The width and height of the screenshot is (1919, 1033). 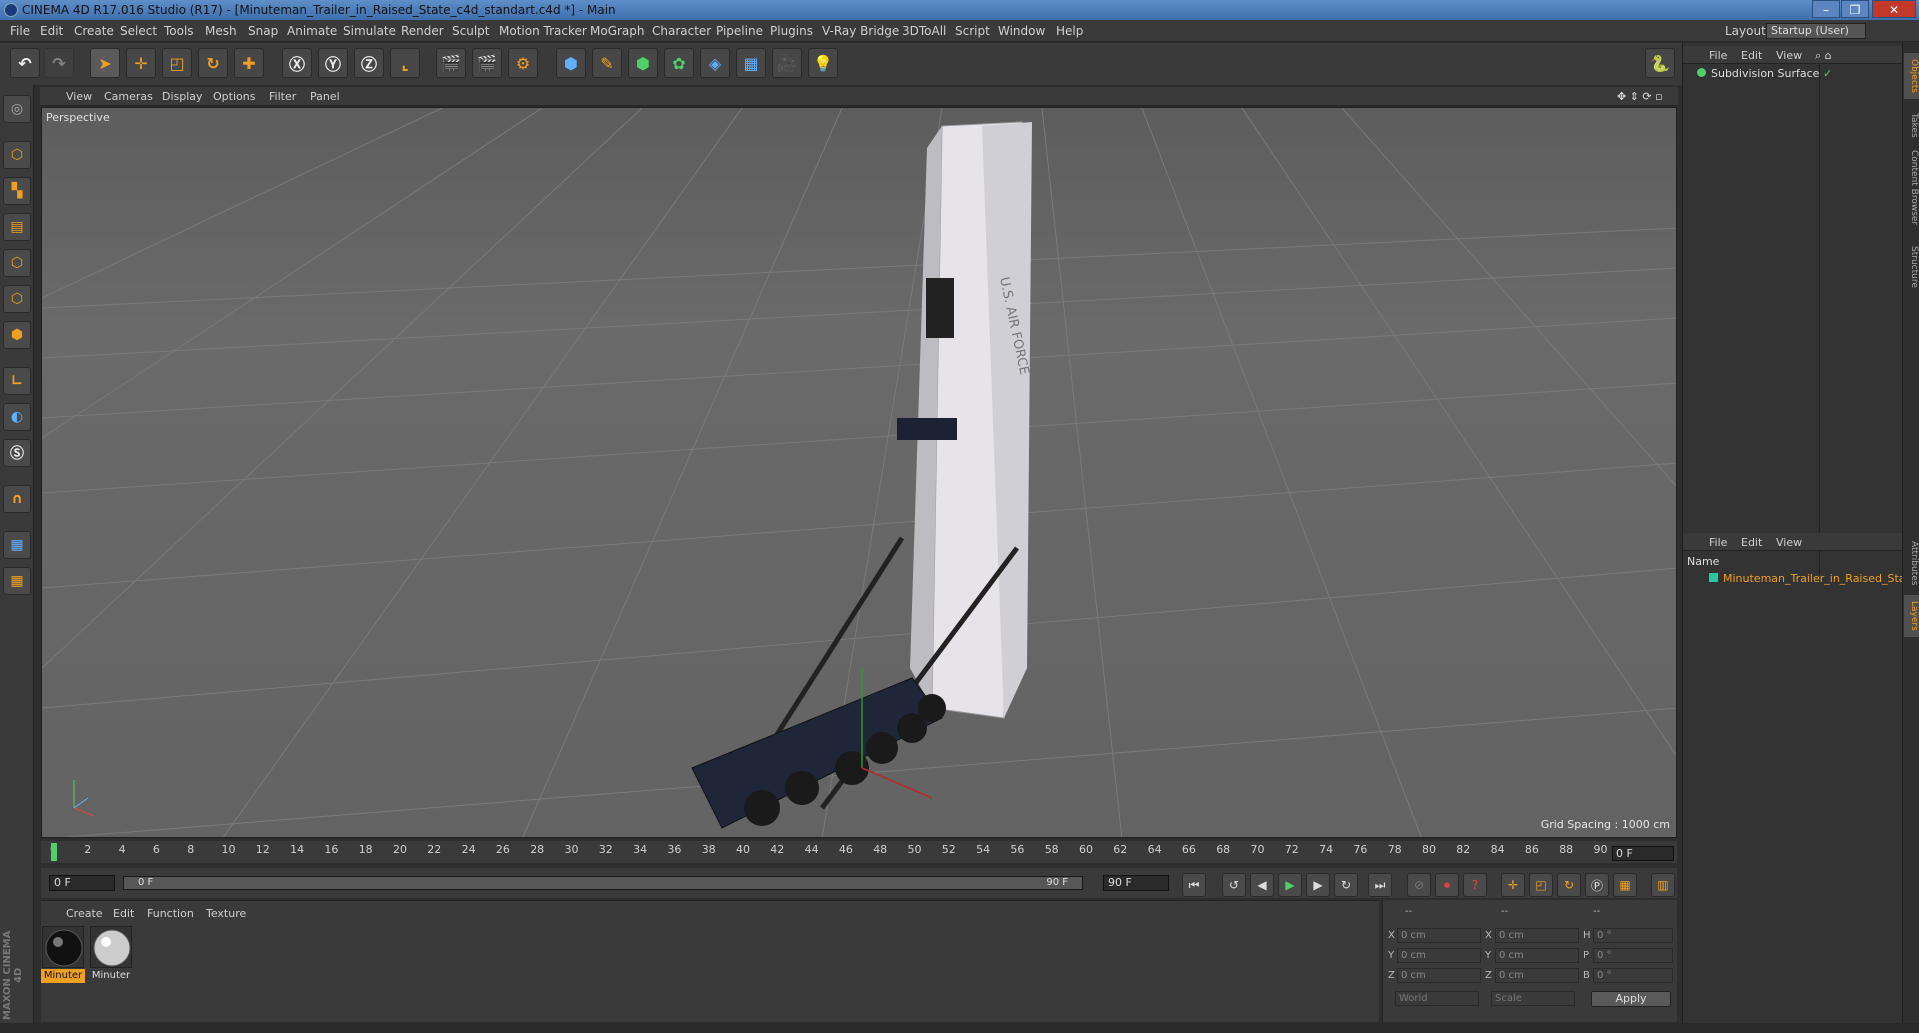 I want to click on next-key-icon: ↻, so click(x=1346, y=885).